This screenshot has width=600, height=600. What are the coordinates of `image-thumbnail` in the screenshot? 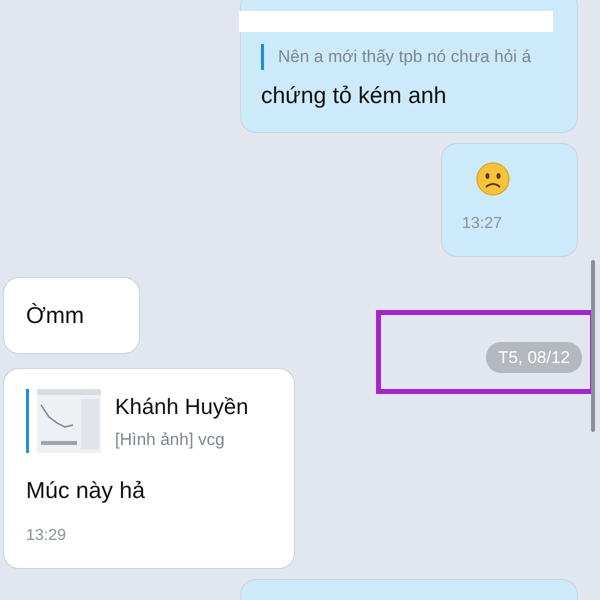 It's located at (69, 421).